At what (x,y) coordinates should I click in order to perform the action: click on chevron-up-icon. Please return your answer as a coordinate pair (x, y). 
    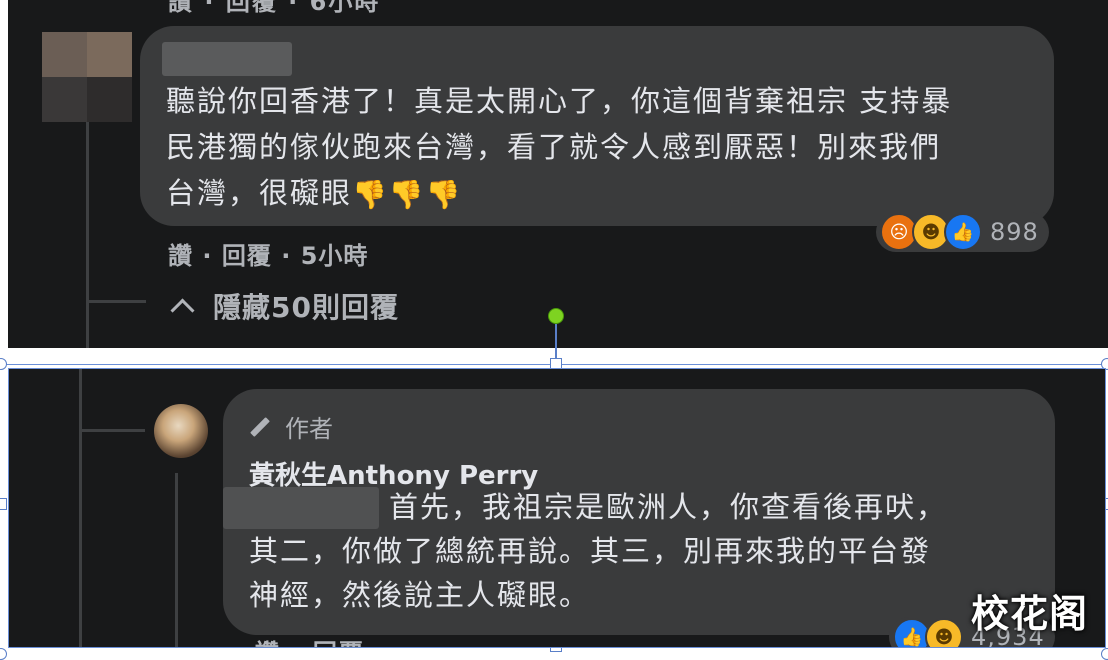
    Looking at the image, I should click on (182, 310).